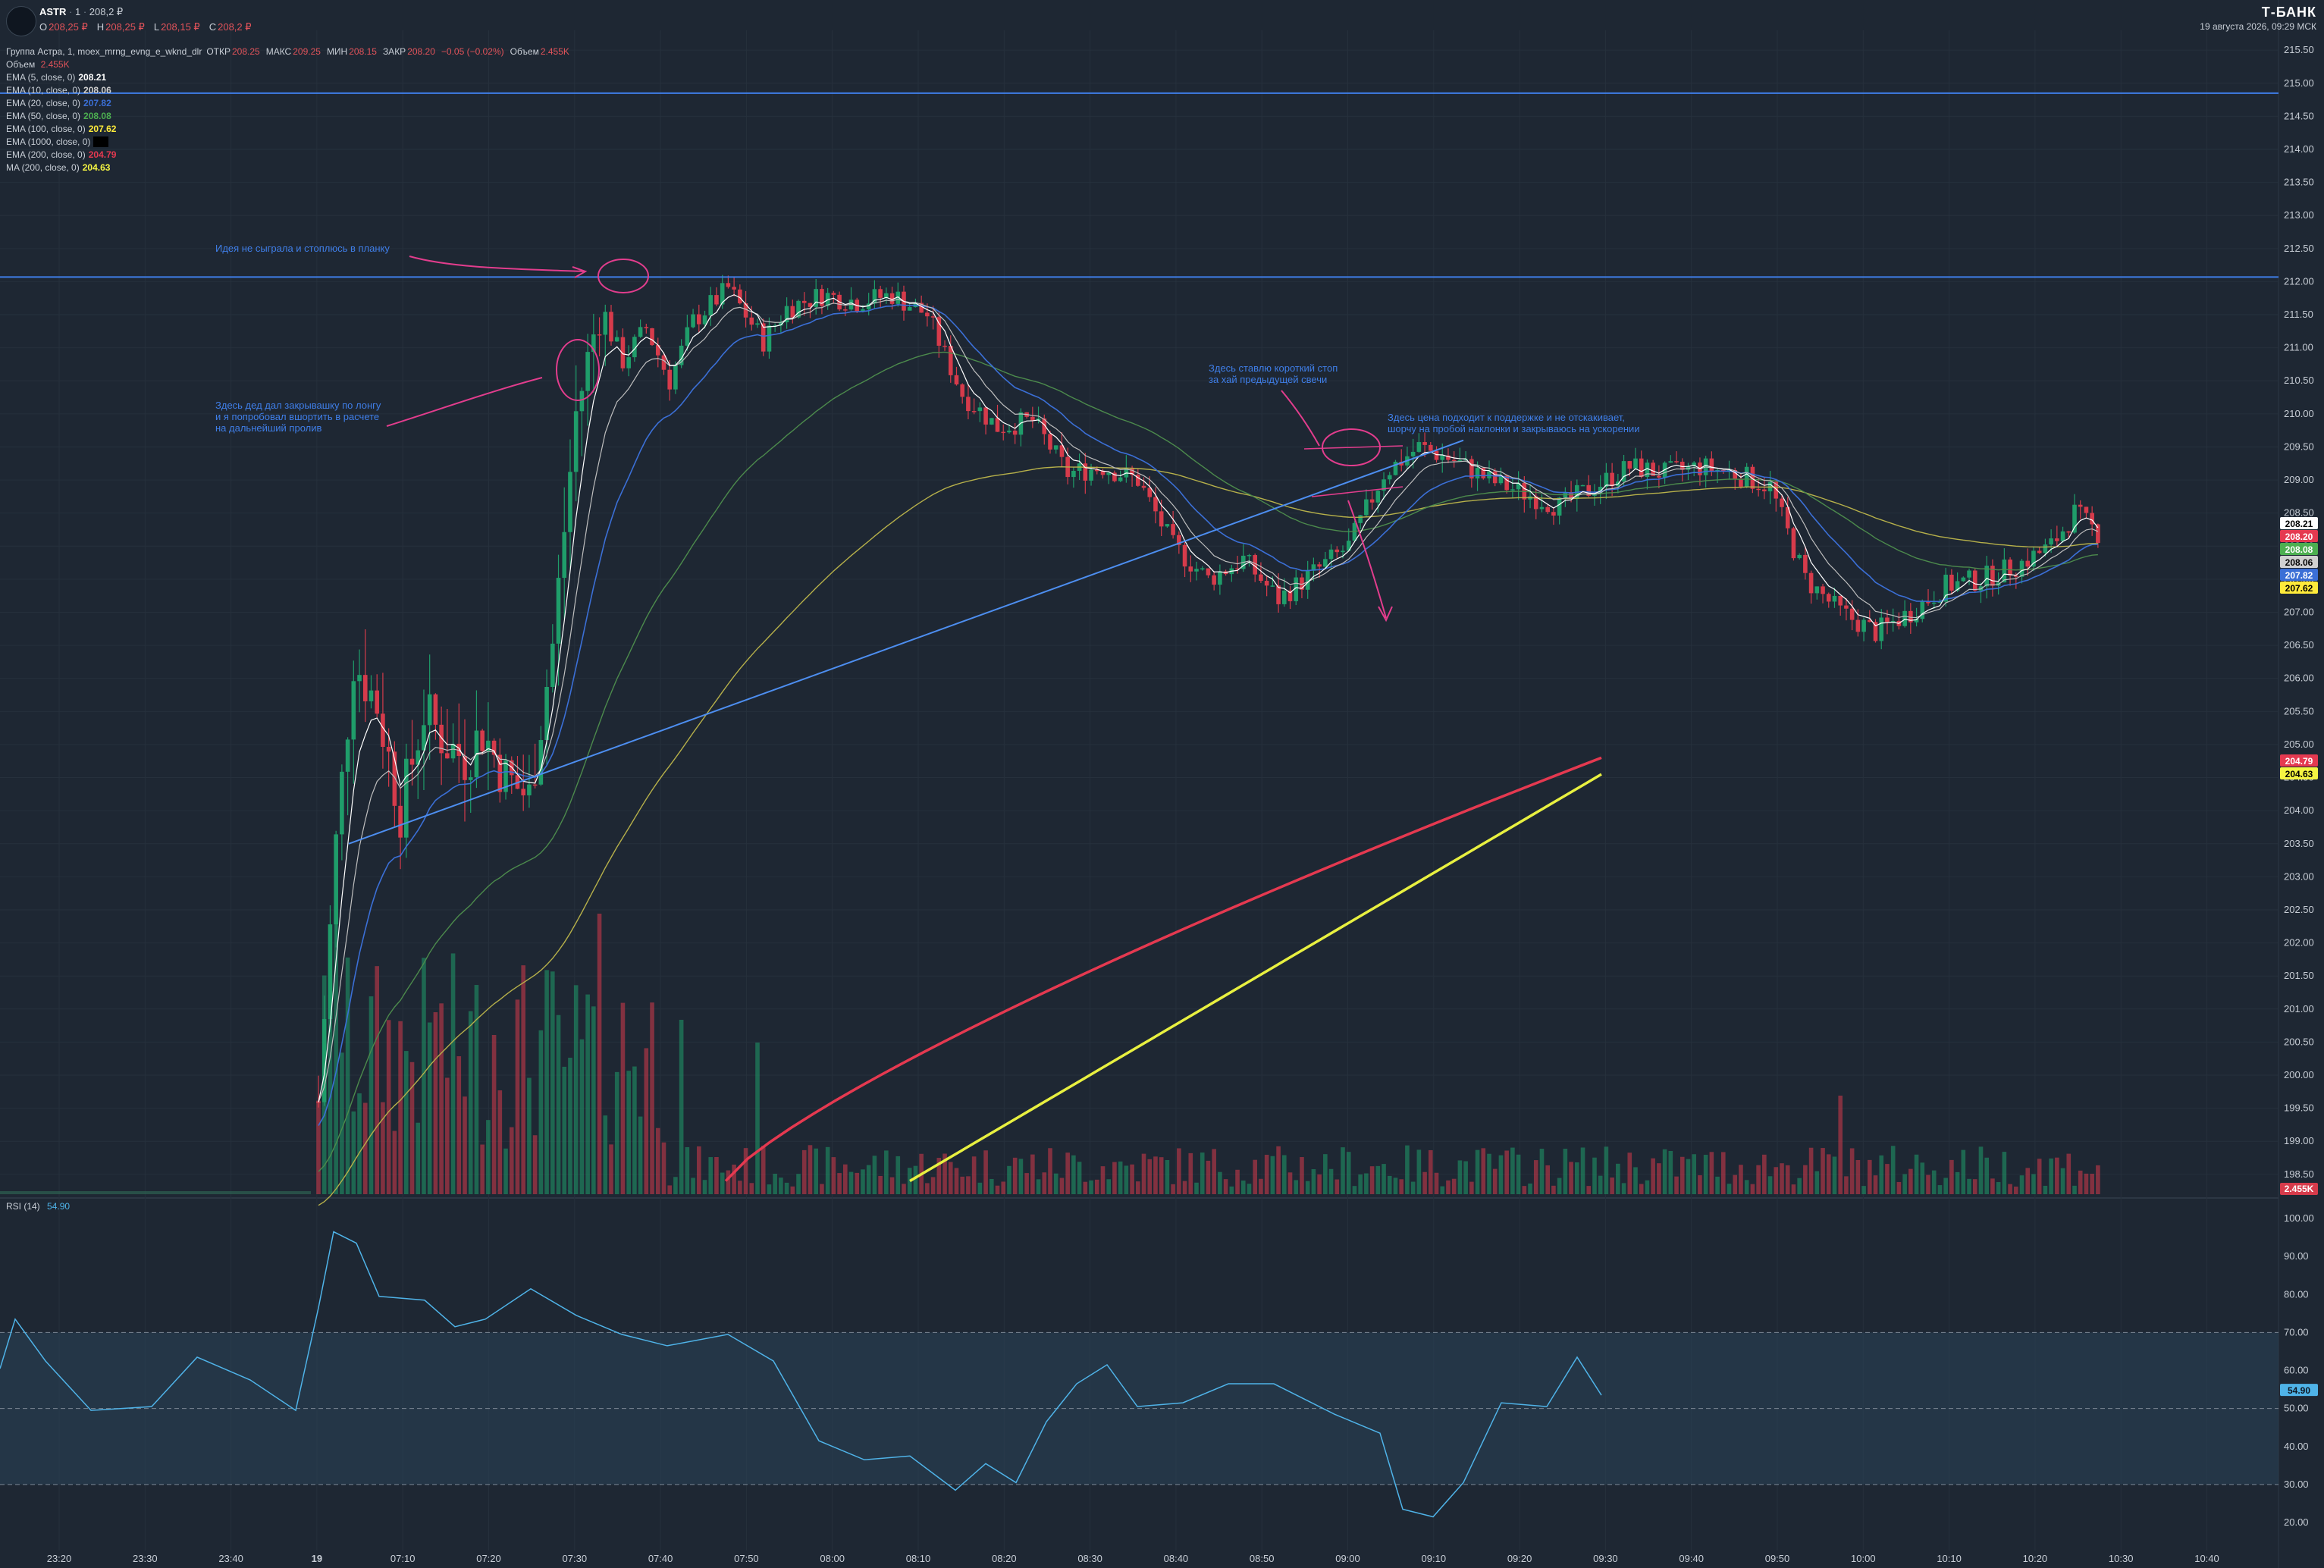 The width and height of the screenshot is (2324, 1568). Describe the element at coordinates (43, 116) in the screenshot. I see `indicator-label: EMA (50, close, 0)` at that location.